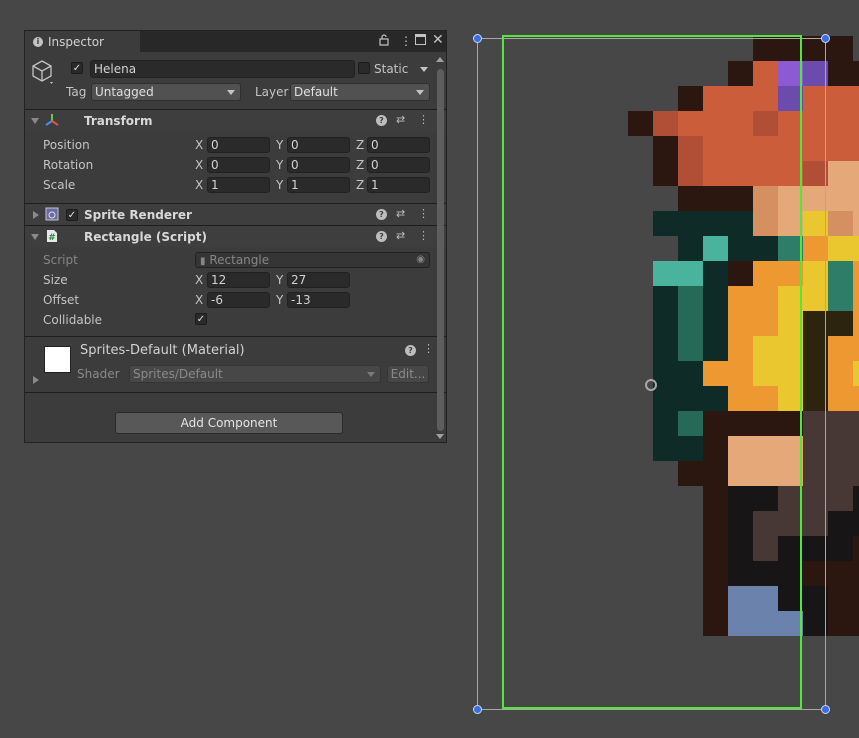 The width and height of the screenshot is (859, 738). I want to click on static-dropdown-caret, so click(424, 69).